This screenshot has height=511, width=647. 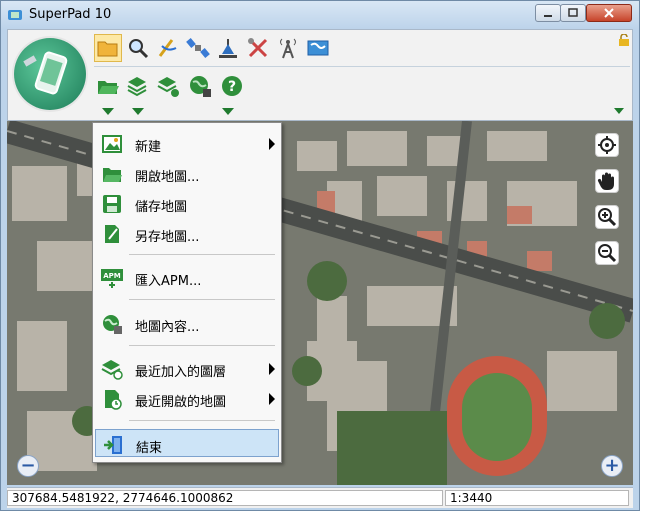 I want to click on app-icon, so click(x=15, y=15).